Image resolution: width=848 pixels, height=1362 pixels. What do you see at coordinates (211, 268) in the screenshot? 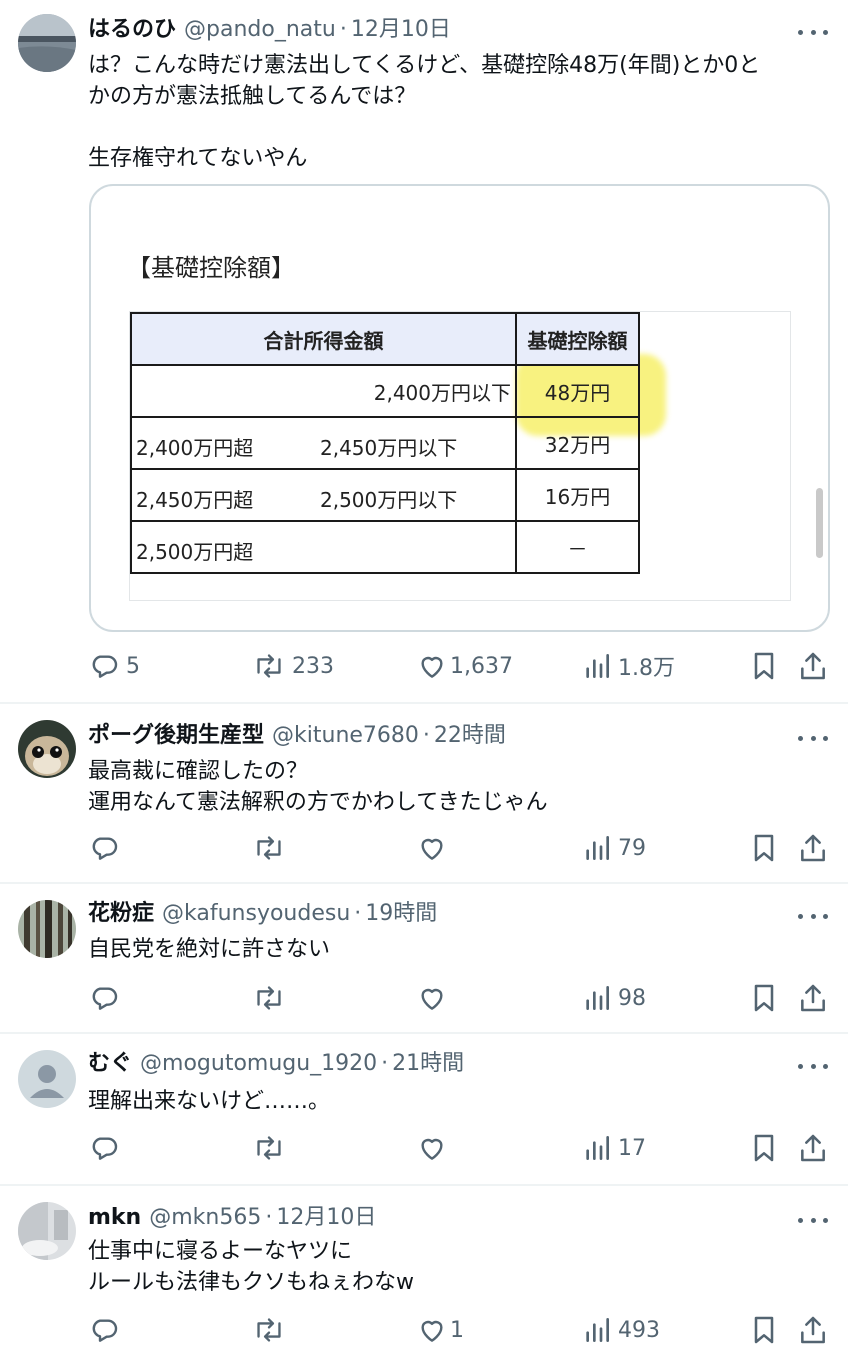
I see `table-title: 【基礎控除額】` at bounding box center [211, 268].